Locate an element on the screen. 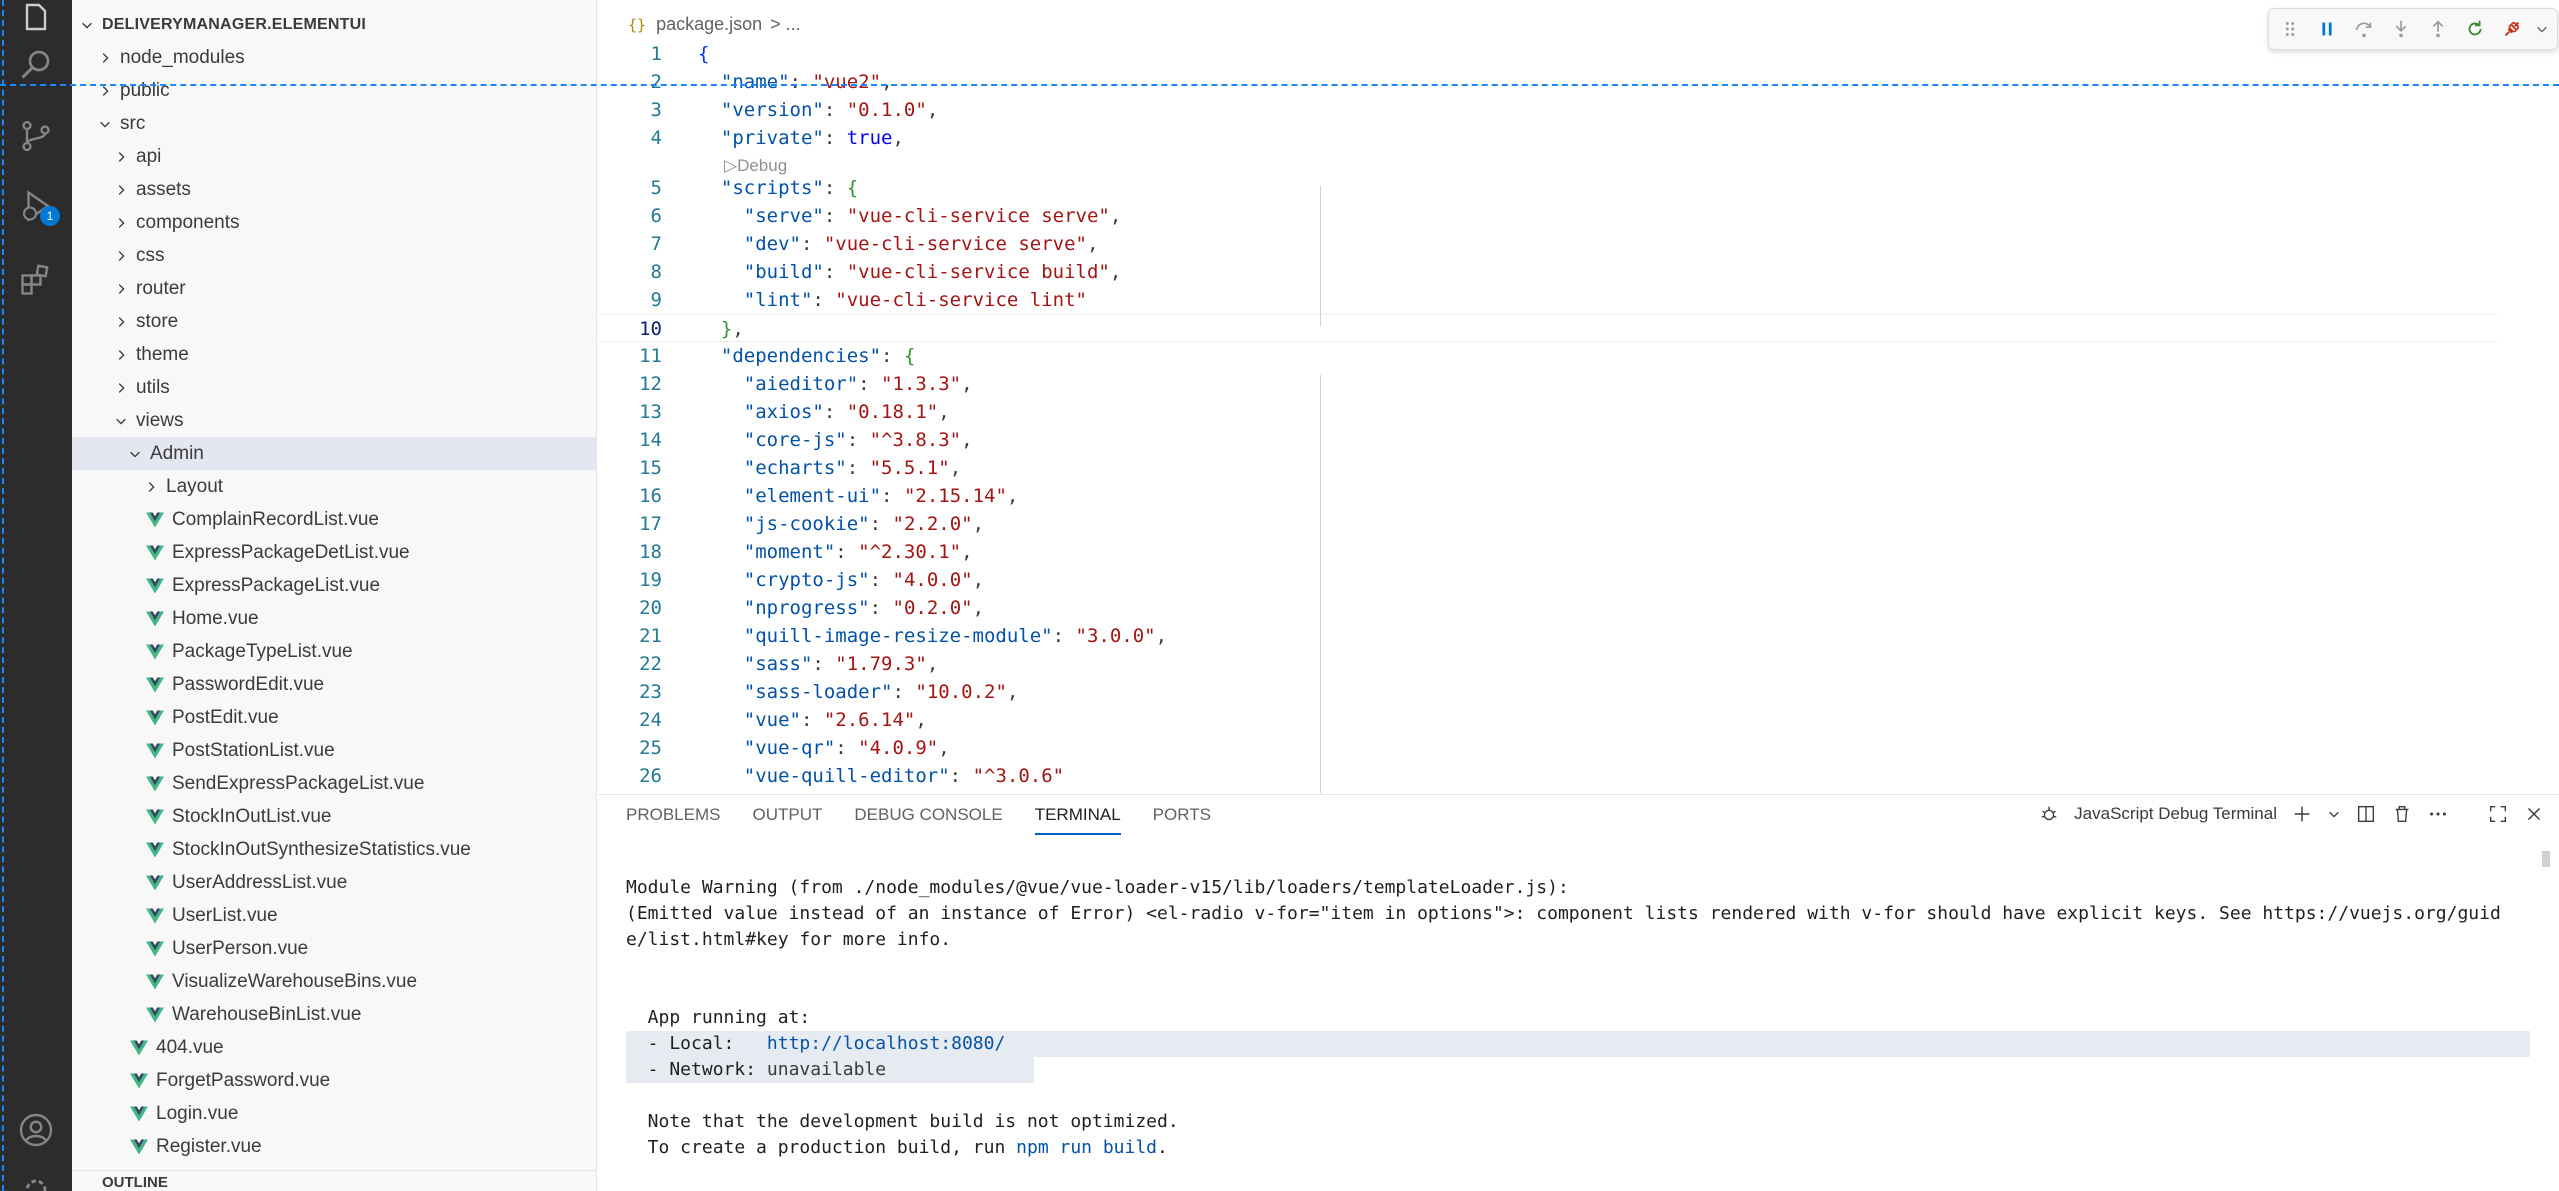 Image resolution: width=2559 pixels, height=1191 pixels. split-terminal-icon is located at coordinates (2366, 814).